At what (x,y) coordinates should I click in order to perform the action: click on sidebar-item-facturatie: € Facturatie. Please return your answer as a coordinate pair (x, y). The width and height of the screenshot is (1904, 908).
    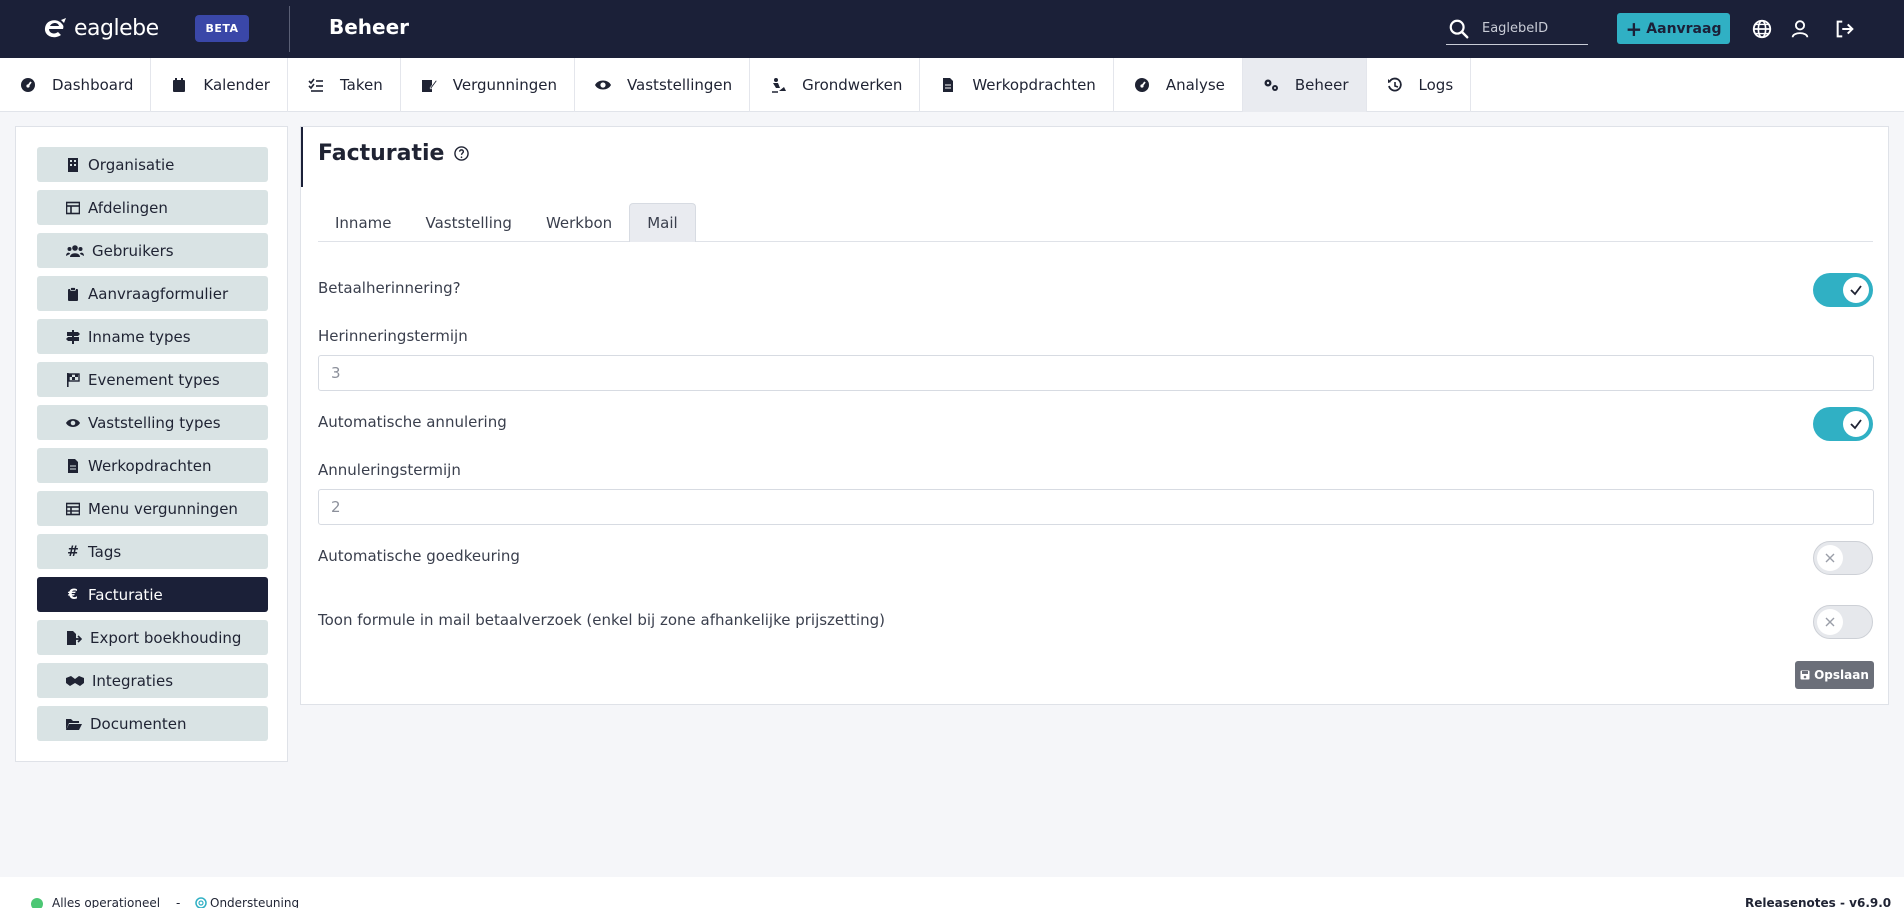
    Looking at the image, I should click on (152, 594).